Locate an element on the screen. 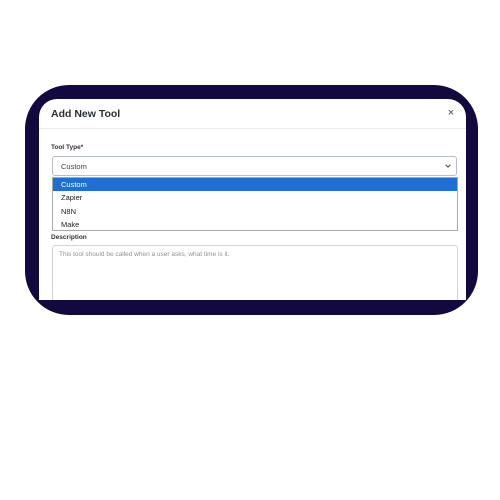 Image resolution: width=500 pixels, height=500 pixels. tool-type-select: Custom is located at coordinates (254, 166).